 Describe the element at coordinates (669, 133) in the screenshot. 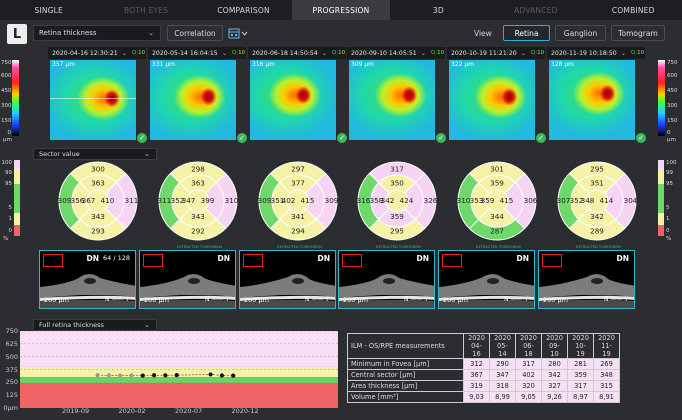

I see `colorbar-tick: 0` at that location.